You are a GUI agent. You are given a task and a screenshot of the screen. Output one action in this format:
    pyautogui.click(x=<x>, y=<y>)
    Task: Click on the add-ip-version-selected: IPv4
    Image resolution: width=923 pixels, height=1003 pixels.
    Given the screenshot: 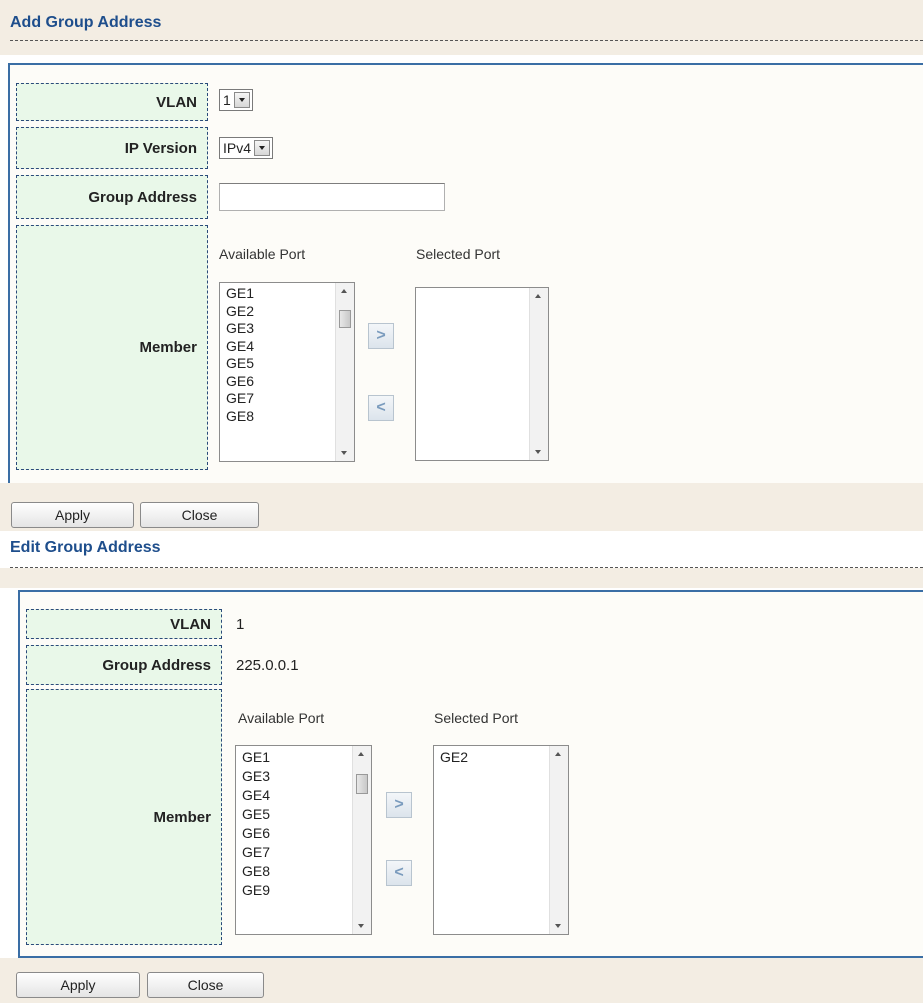 What is the action you would take?
    pyautogui.click(x=237, y=148)
    